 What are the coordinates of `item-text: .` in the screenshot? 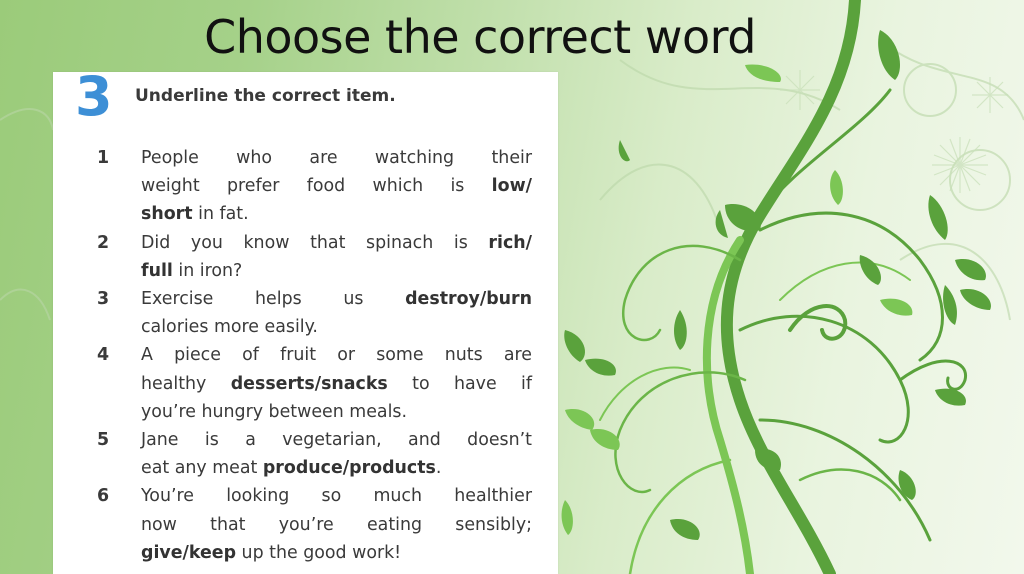 It's located at (438, 468).